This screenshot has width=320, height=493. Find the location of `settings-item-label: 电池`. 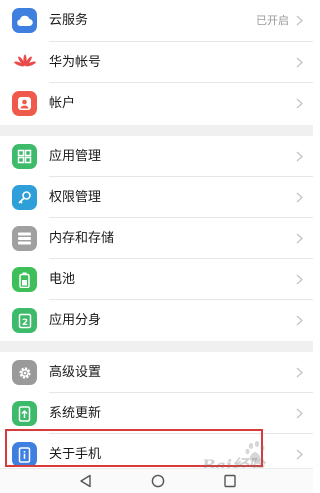

settings-item-label: 电池 is located at coordinates (62, 279).